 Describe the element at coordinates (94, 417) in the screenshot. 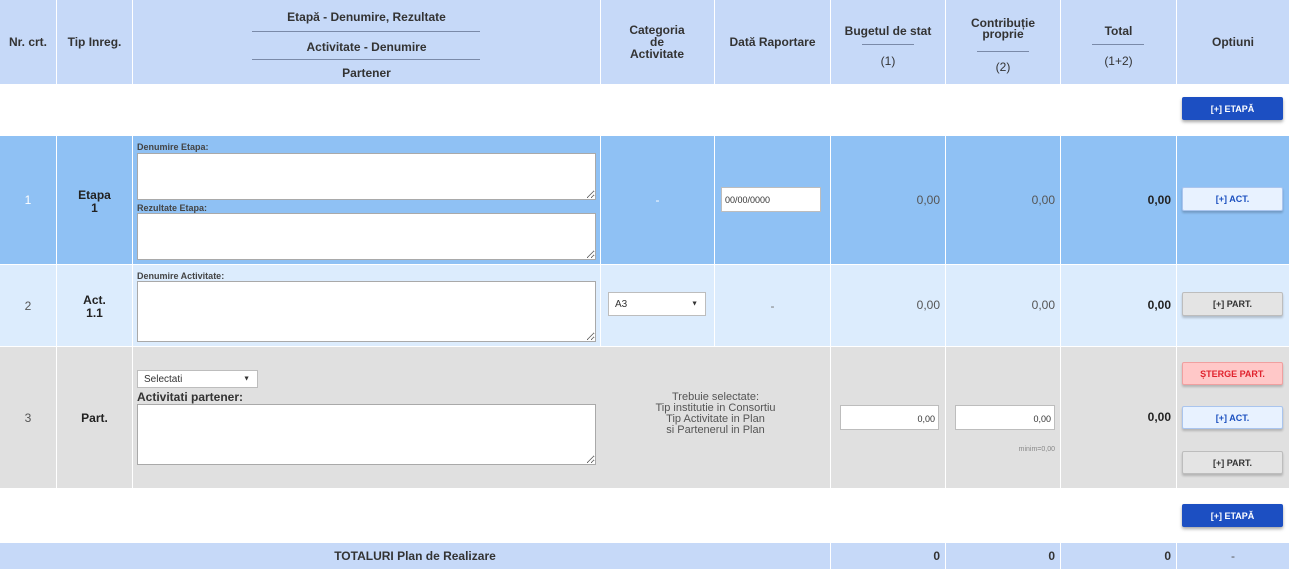

I see `row-type: Part.` at that location.